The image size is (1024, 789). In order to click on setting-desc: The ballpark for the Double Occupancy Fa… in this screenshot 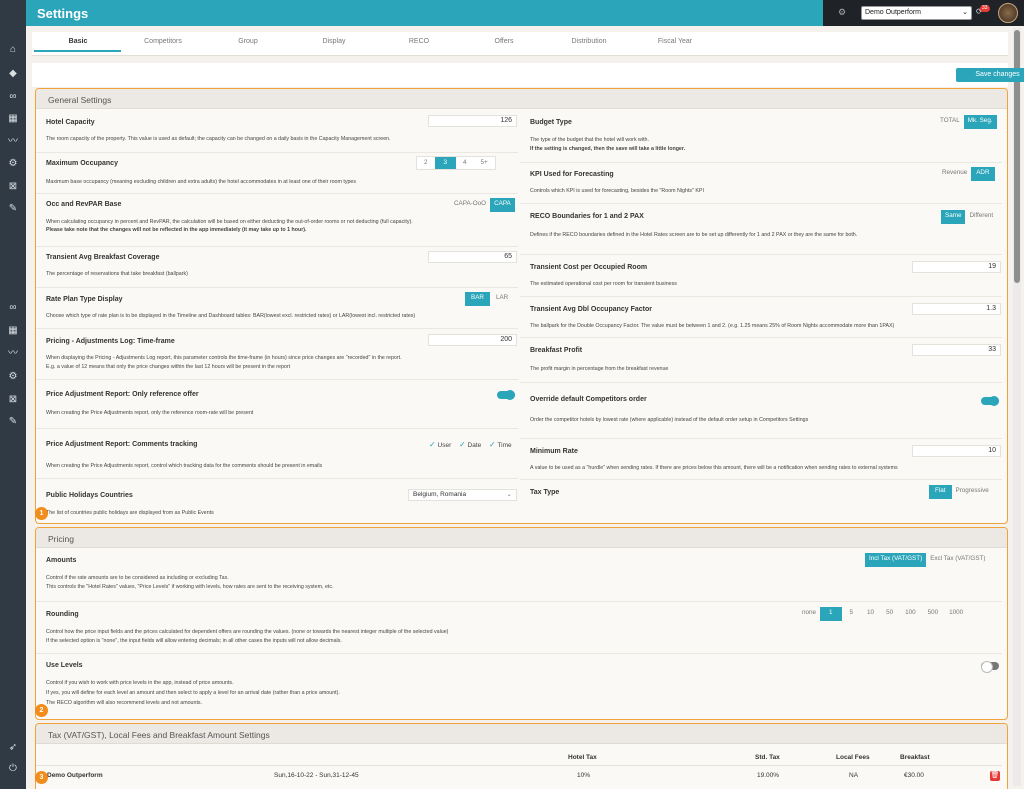, I will do `click(712, 326)`.